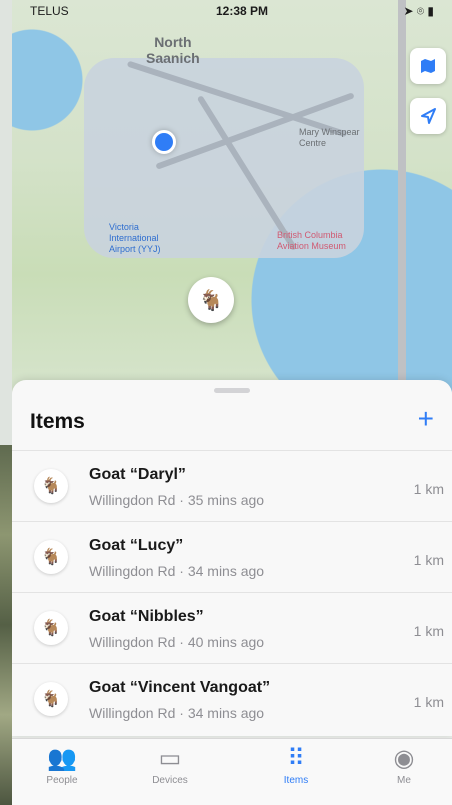 The height and width of the screenshot is (805, 452). I want to click on airport-poi-label: Victoria International Airport (YYJ), so click(135, 238).